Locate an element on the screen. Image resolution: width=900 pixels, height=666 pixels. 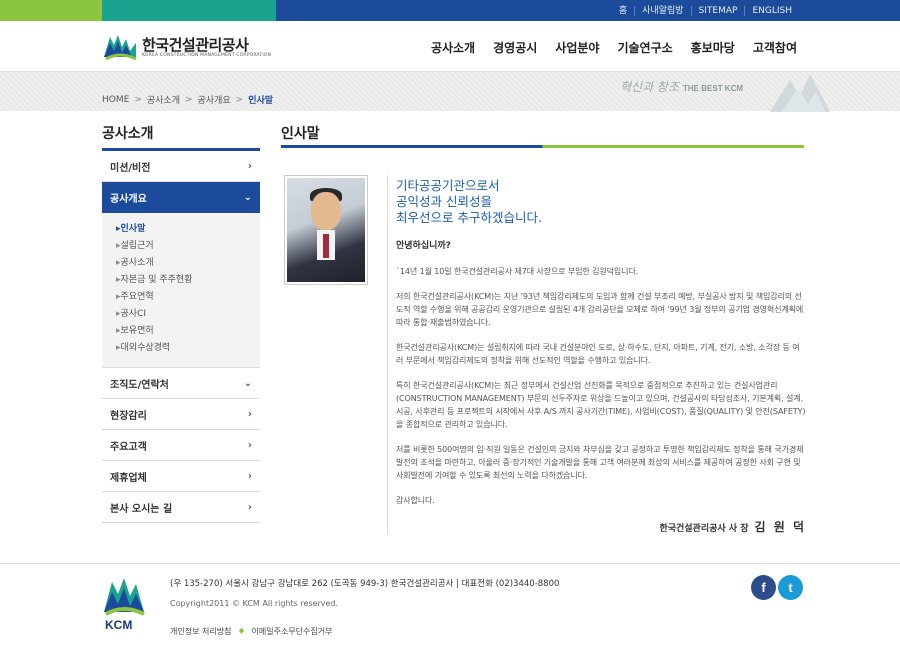
submenu-item-awards: 대외수상경력 is located at coordinates (188, 348).